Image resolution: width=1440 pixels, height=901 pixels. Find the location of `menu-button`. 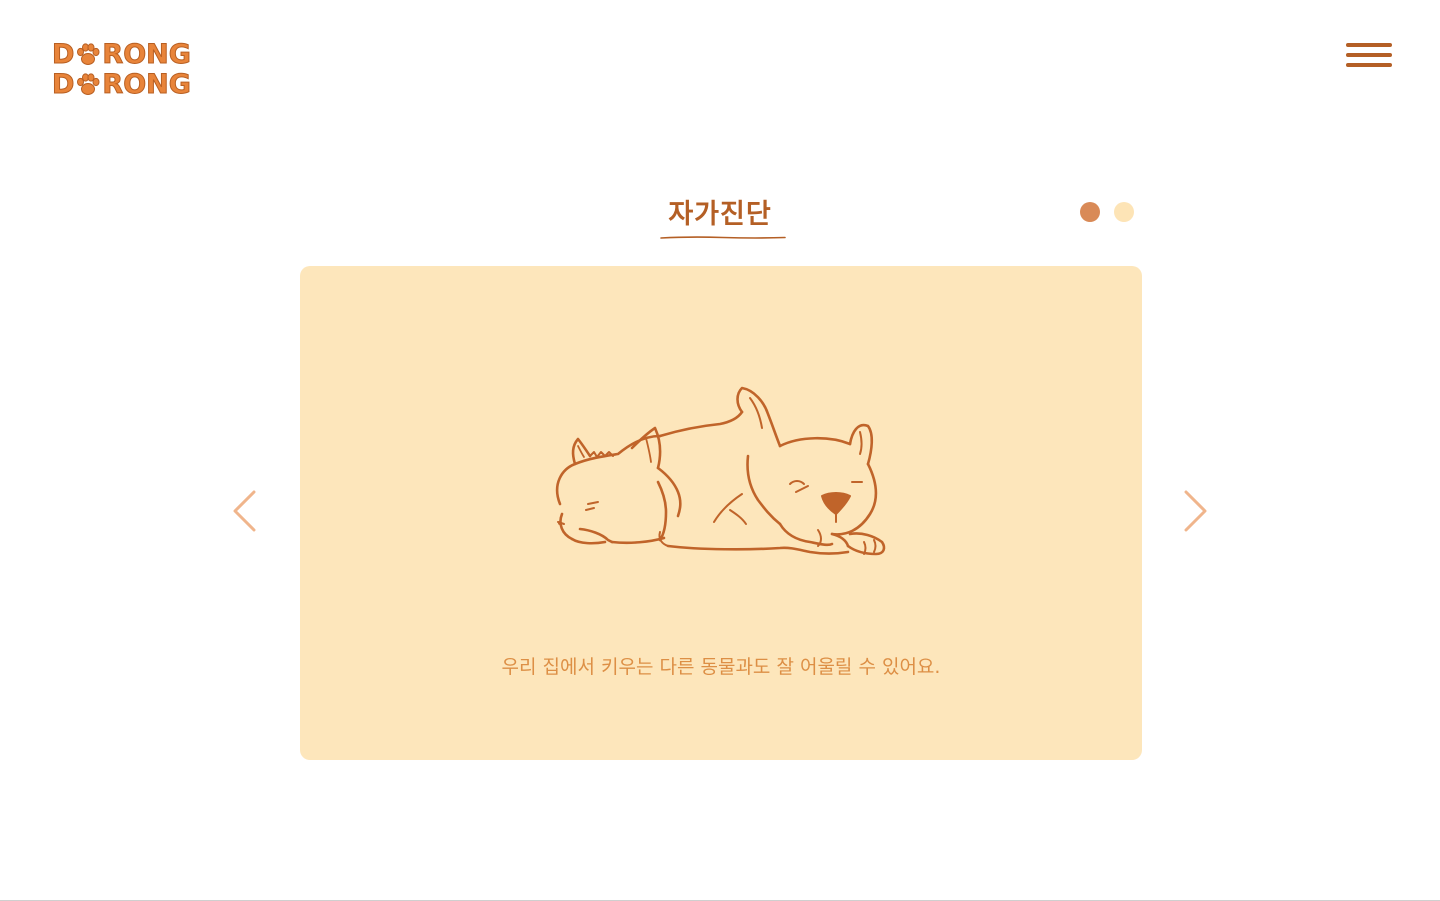

menu-button is located at coordinates (1369, 56).